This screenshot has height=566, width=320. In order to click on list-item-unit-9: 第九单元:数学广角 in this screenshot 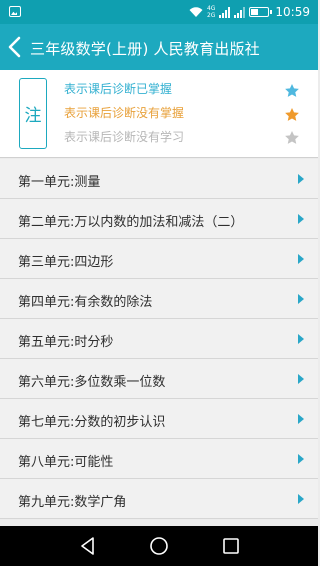, I will do `click(159, 499)`.